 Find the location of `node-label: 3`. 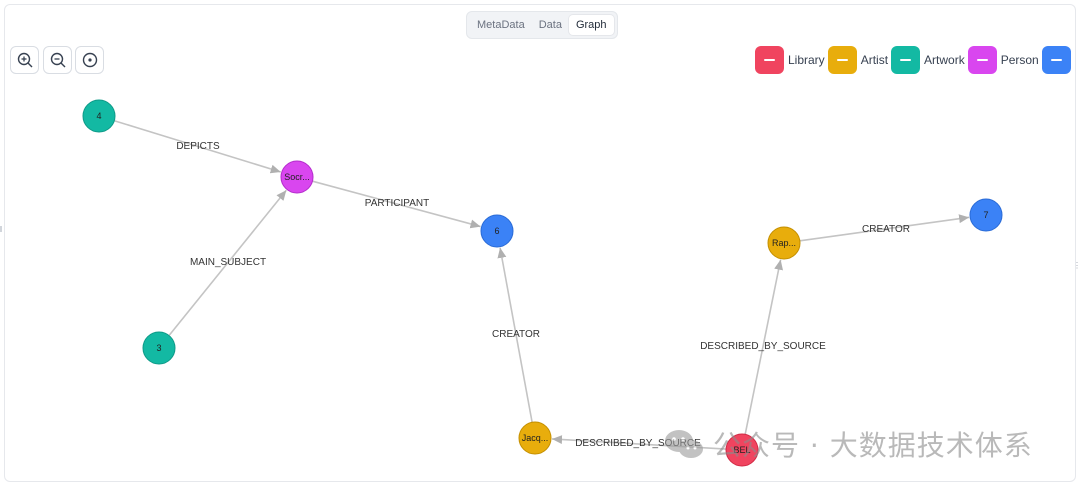

node-label: 3 is located at coordinates (158, 348).